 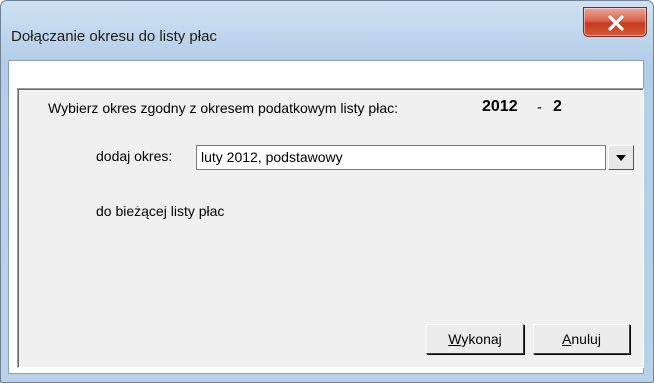 I want to click on close-icon, so click(x=616, y=23).